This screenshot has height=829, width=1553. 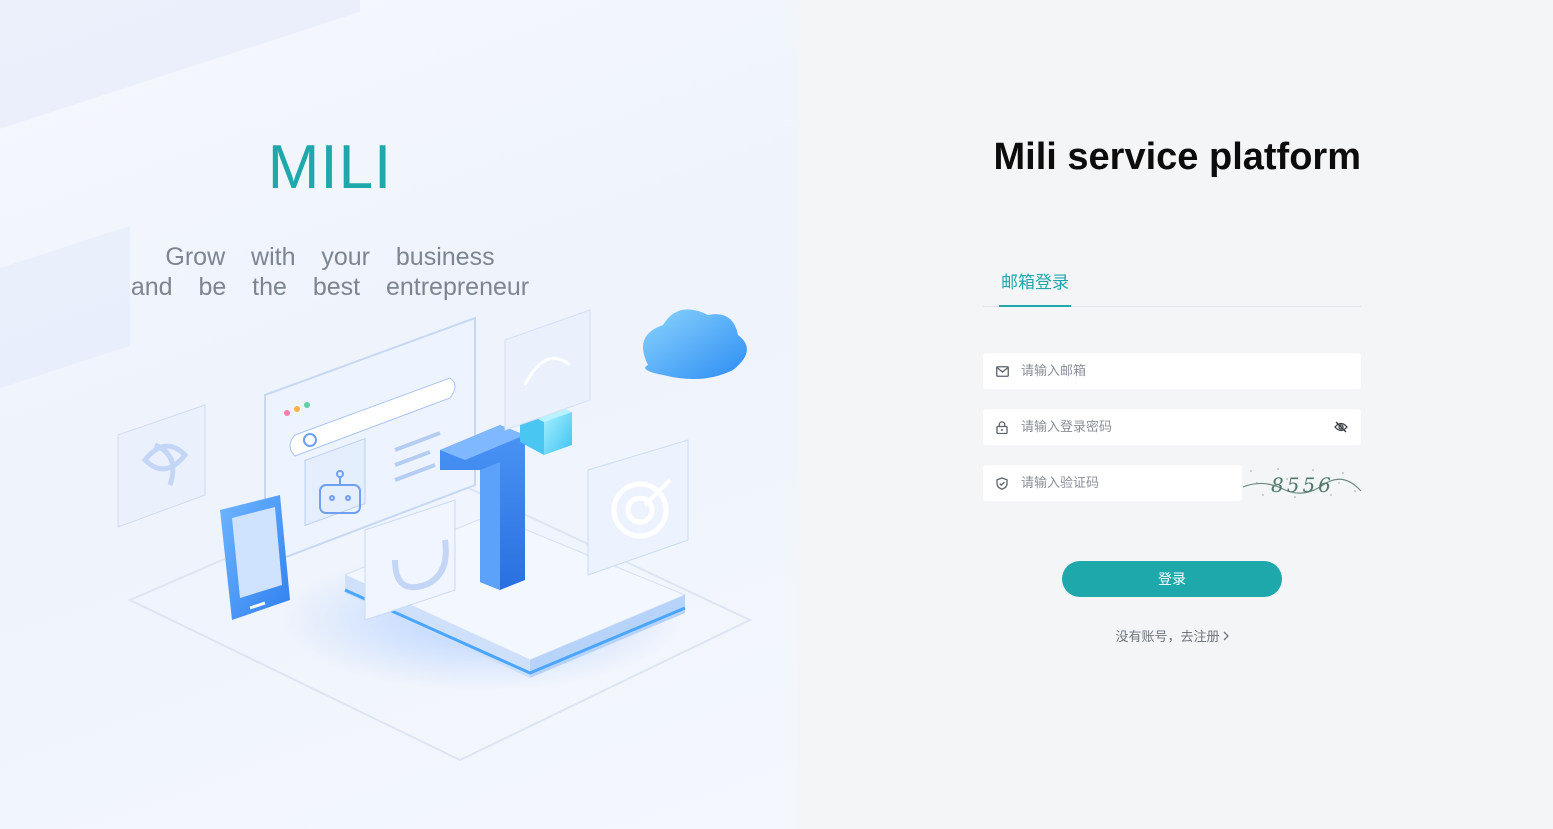 I want to click on login-tabs: 邮箱登录, so click(x=1172, y=286).